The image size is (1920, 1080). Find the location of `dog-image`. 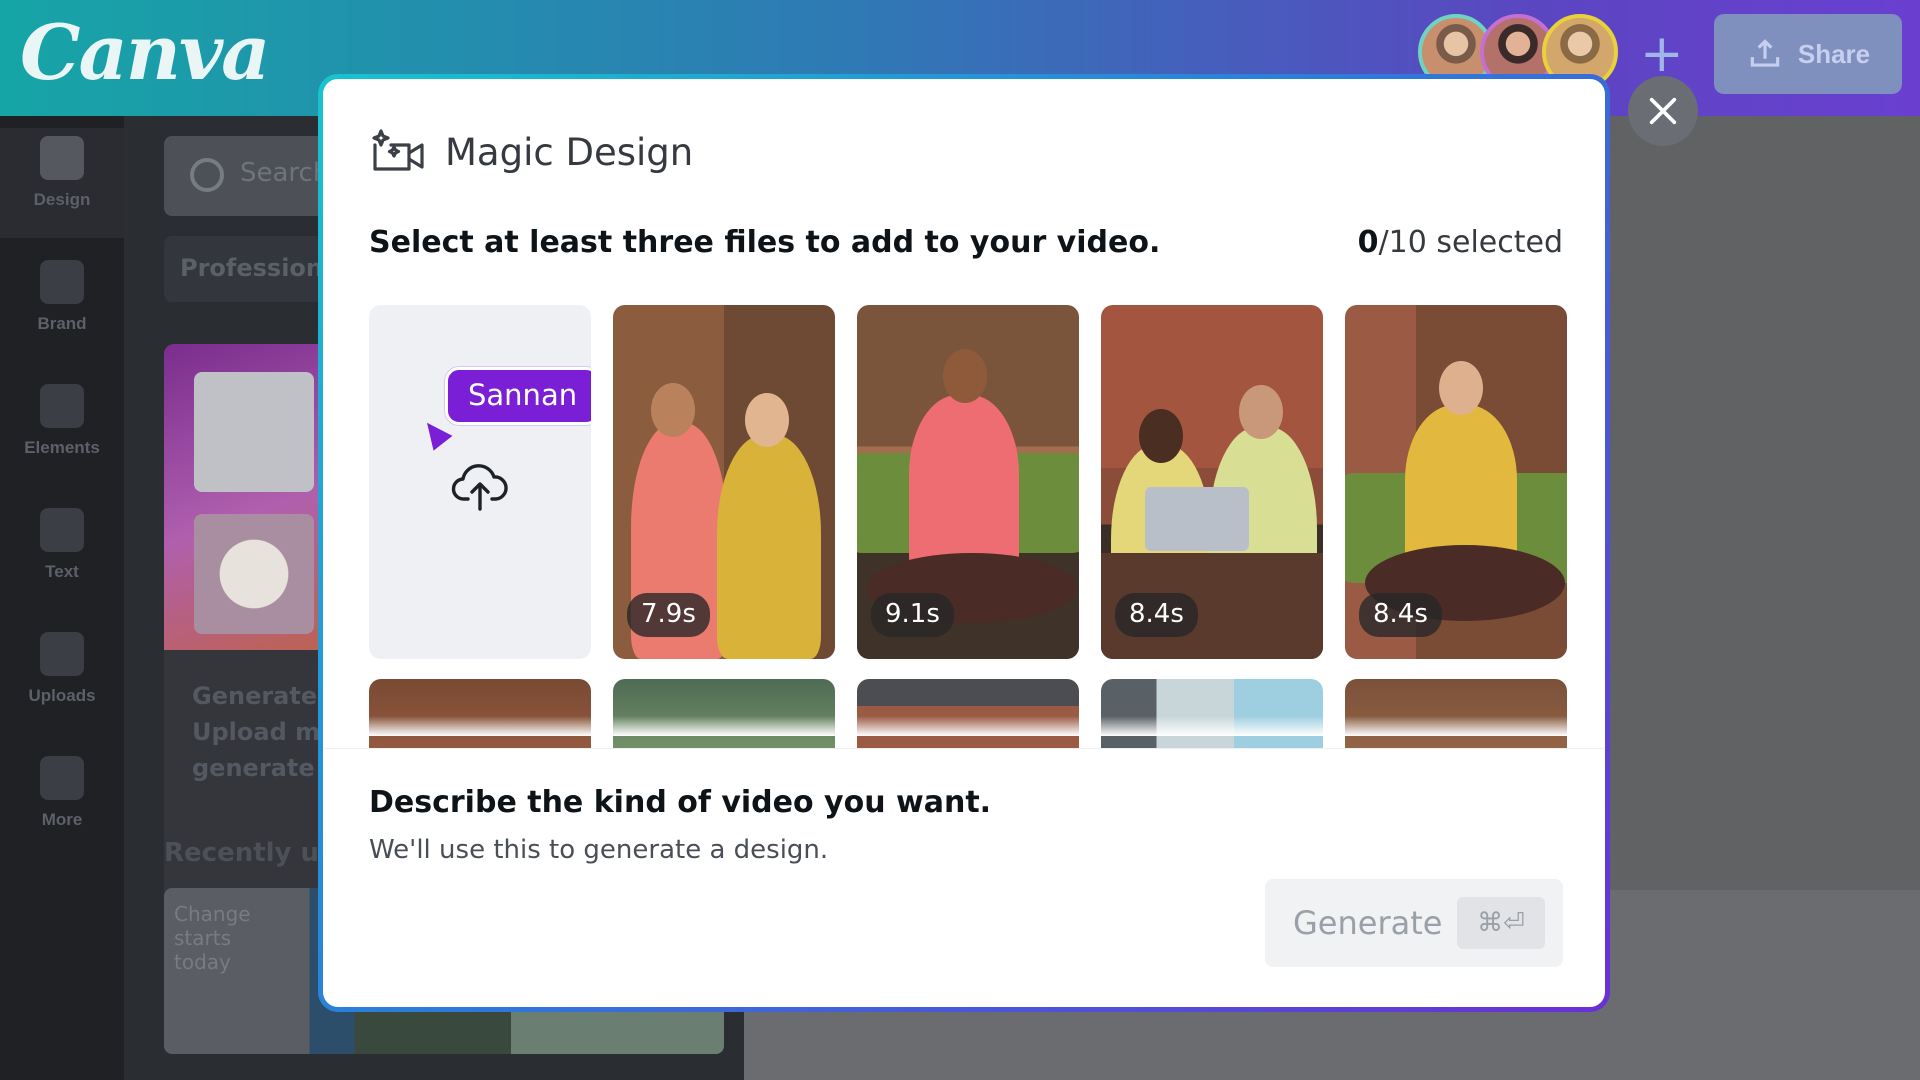

dog-image is located at coordinates (254, 574).